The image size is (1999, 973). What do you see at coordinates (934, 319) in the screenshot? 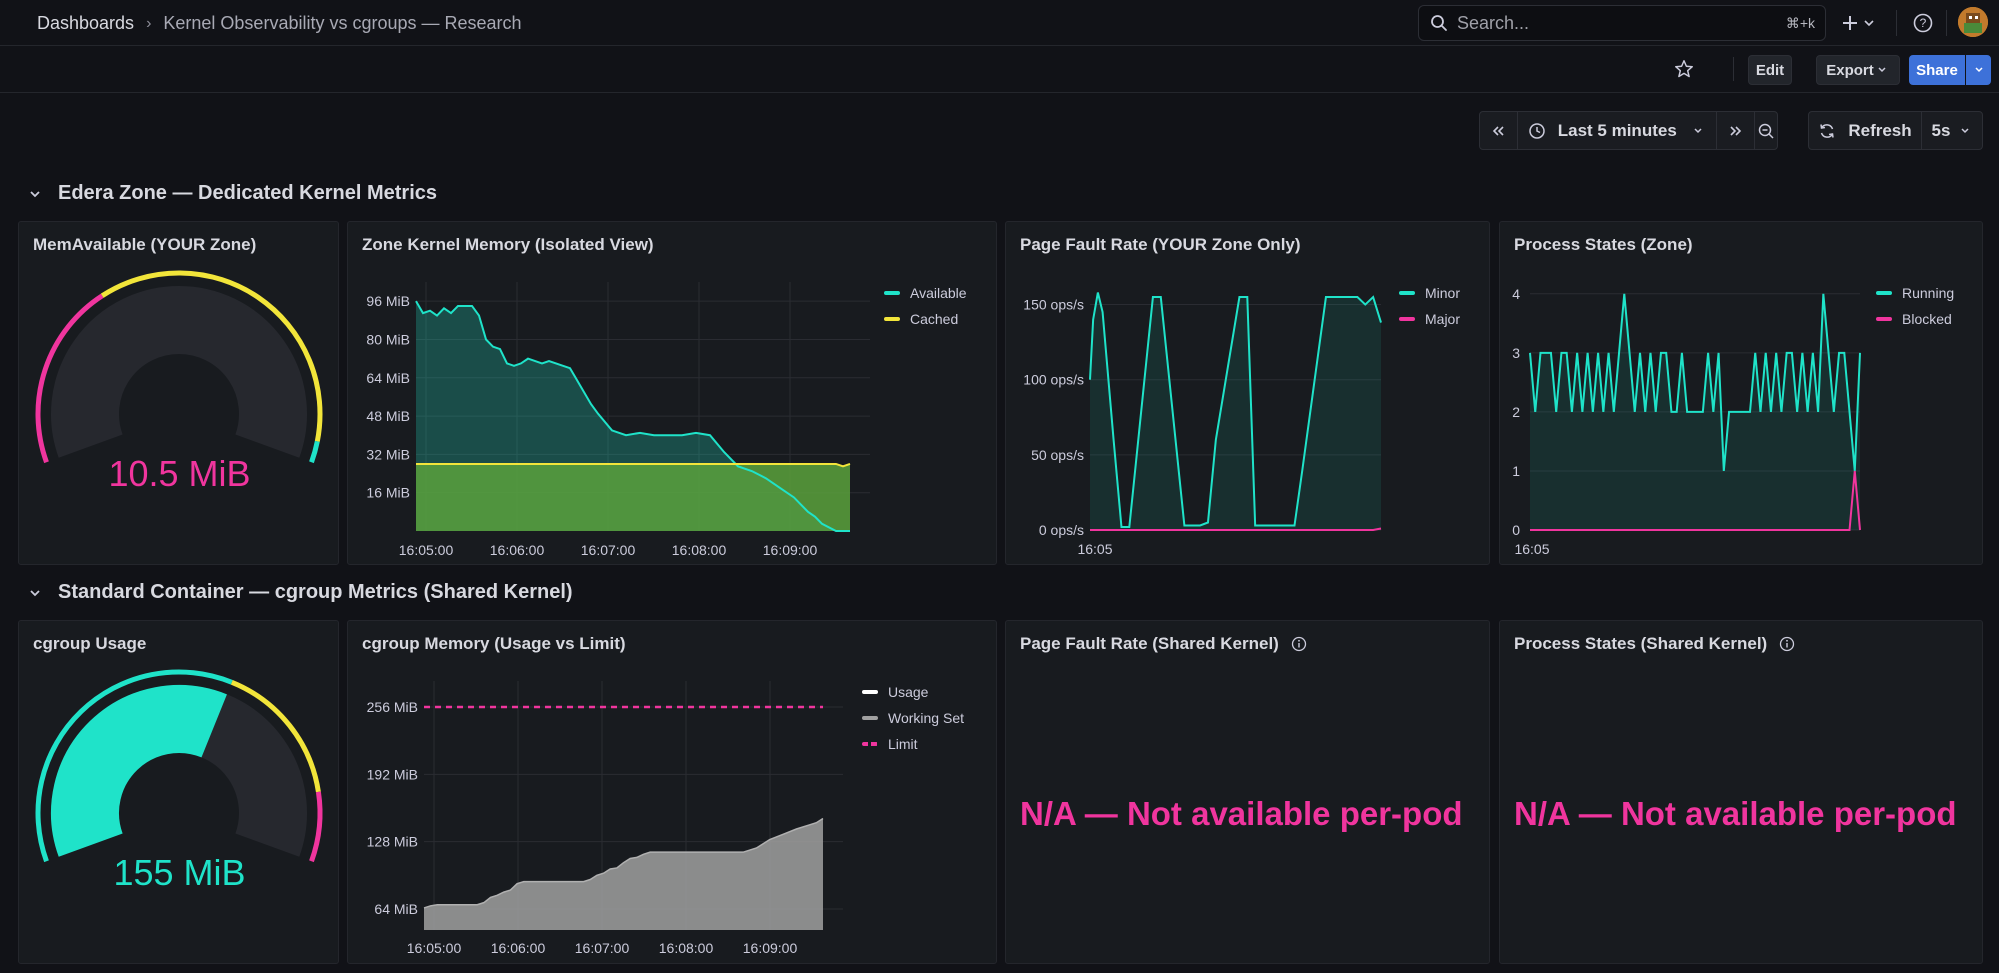
I see `legend-label: Cached` at bounding box center [934, 319].